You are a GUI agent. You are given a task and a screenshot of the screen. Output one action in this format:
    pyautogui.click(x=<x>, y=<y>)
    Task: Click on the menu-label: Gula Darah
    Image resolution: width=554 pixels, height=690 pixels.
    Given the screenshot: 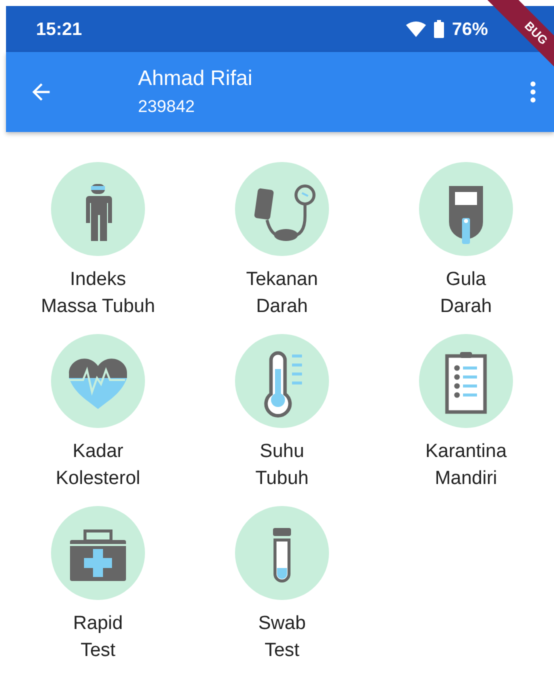 What is the action you would take?
    pyautogui.click(x=466, y=293)
    